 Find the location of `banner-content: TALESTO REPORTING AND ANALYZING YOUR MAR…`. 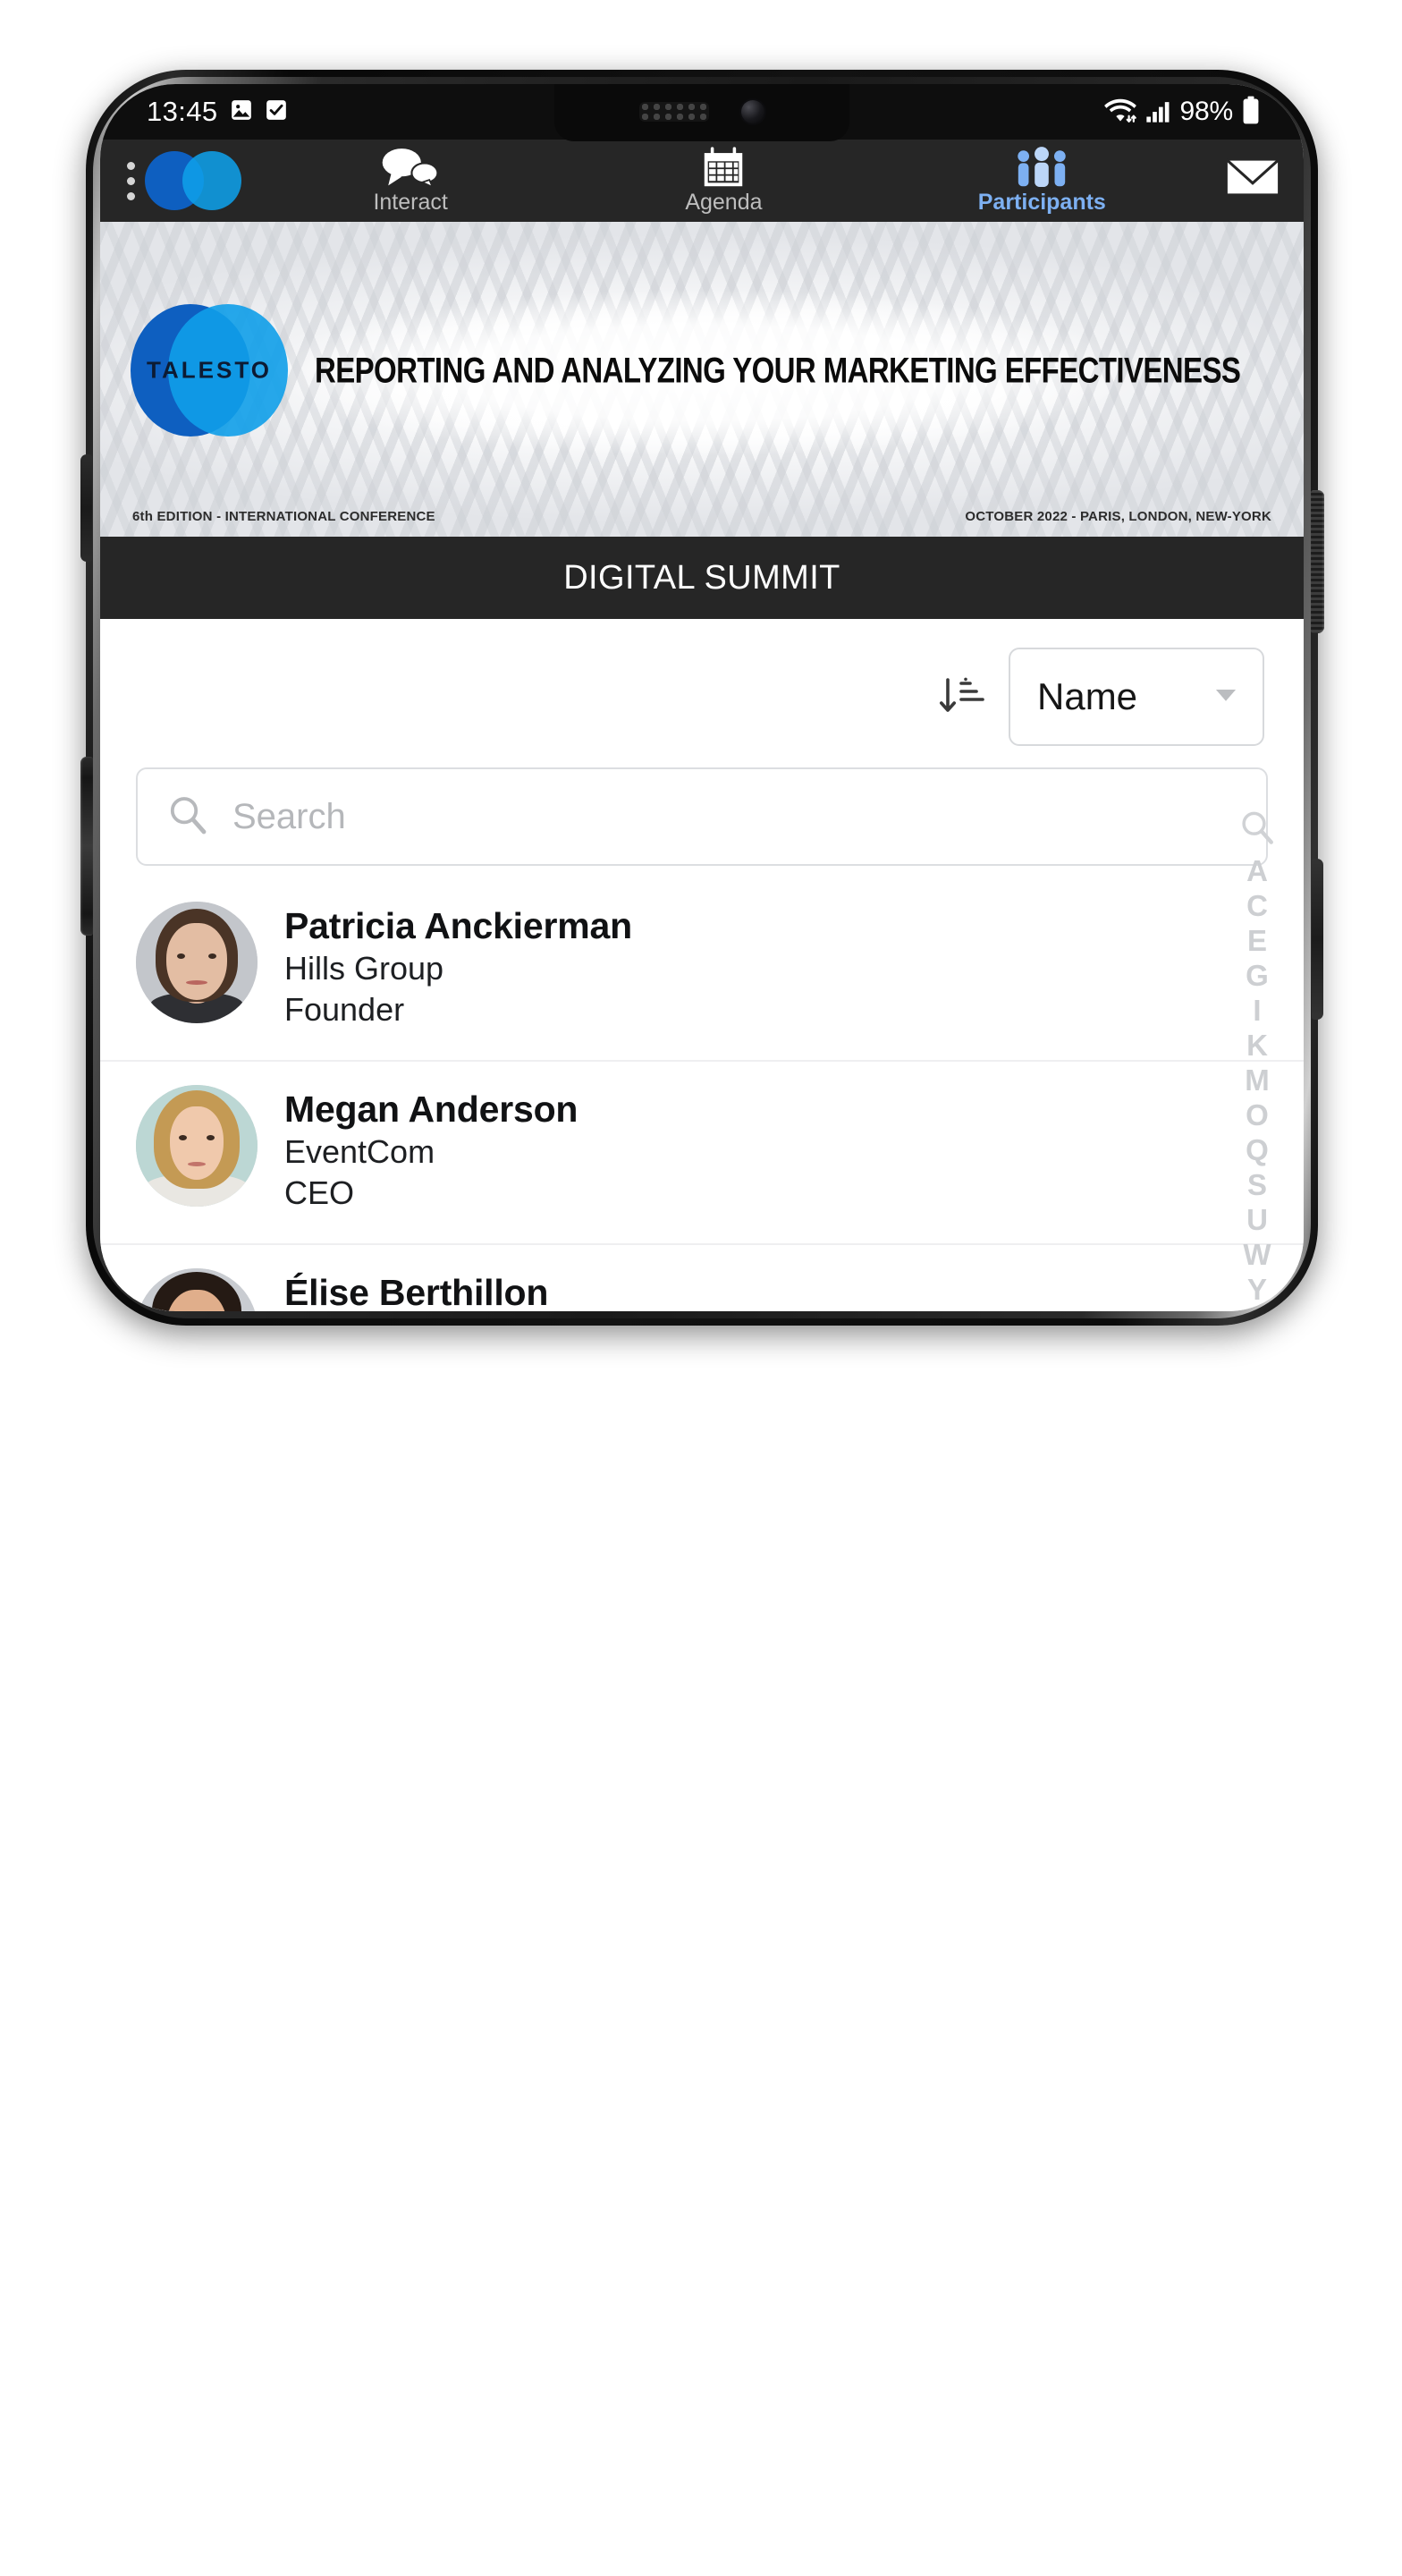

banner-content: TALESTO REPORTING AND ANALYZING YOUR MAR… is located at coordinates (702, 370).